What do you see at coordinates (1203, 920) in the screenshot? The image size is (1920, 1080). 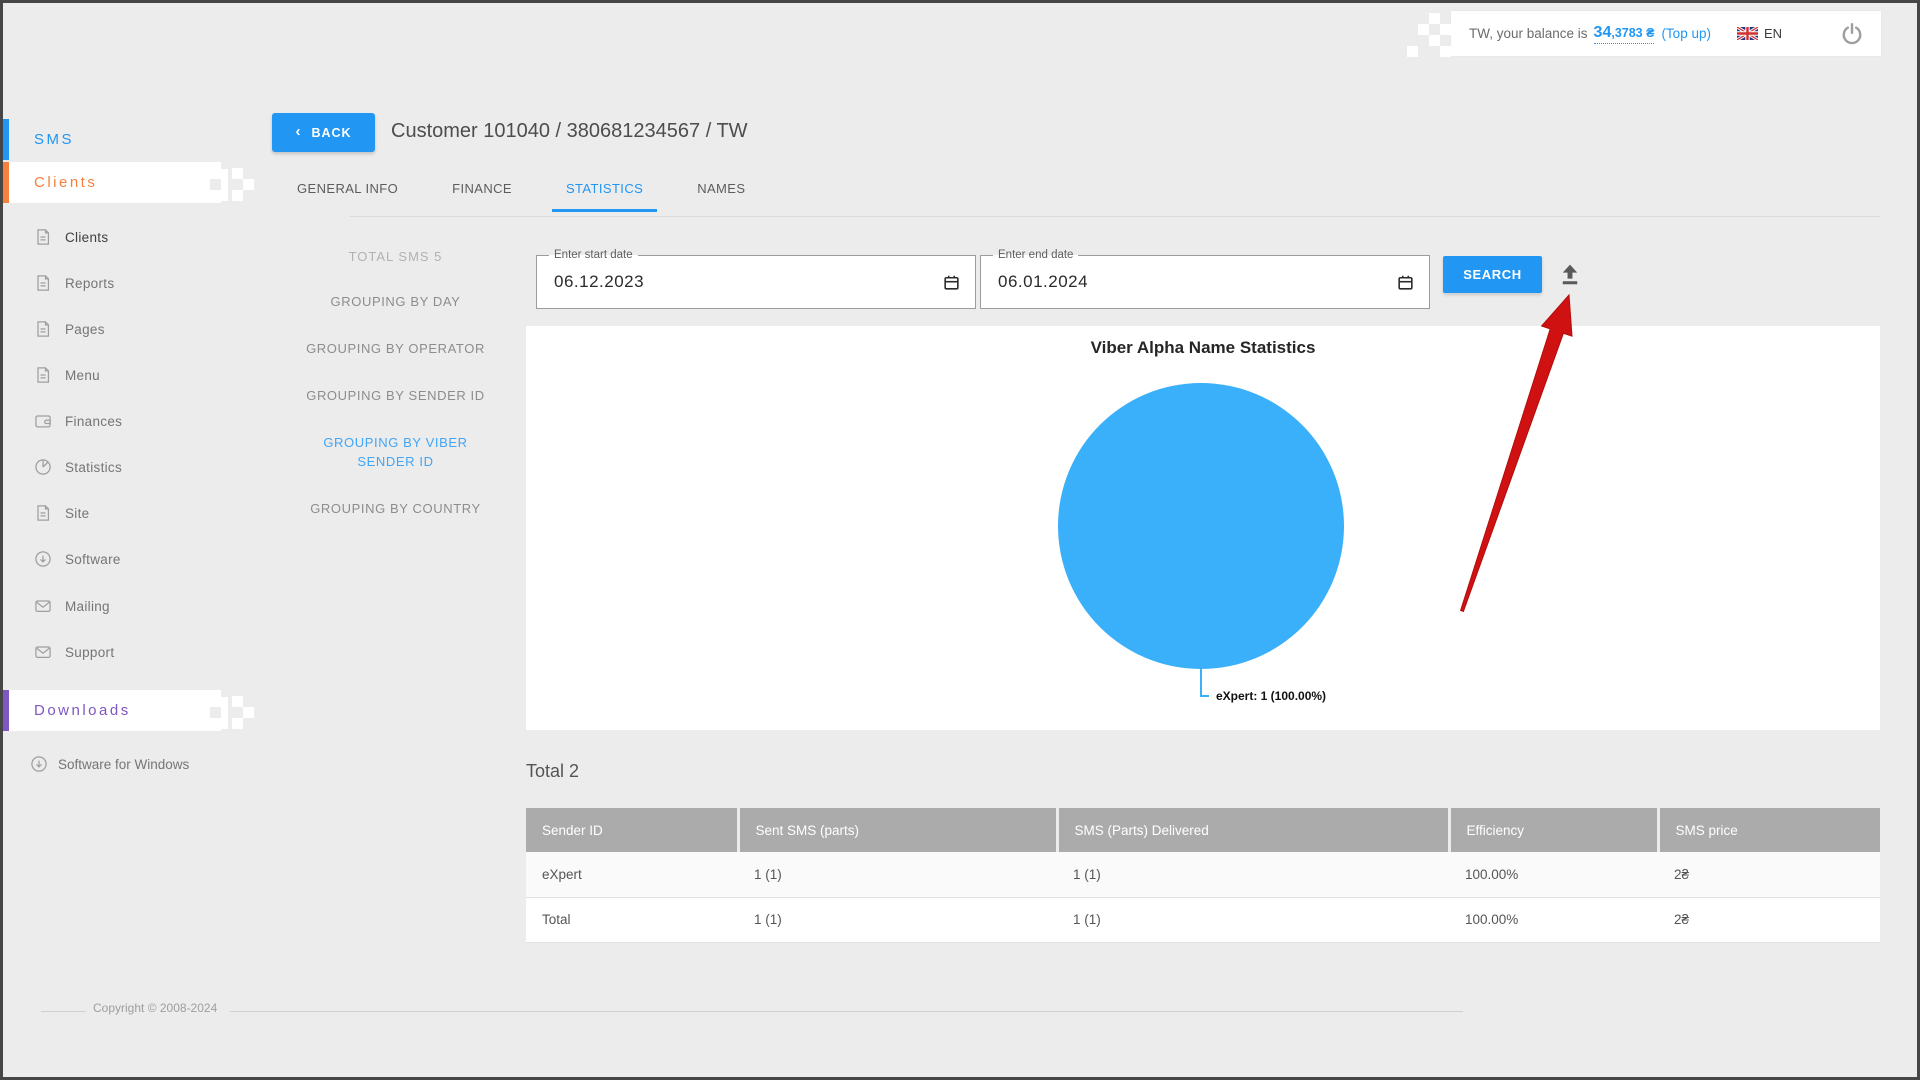 I see `table-row-total: Total 1 (1) 1 (1) 100.00% 2₴` at bounding box center [1203, 920].